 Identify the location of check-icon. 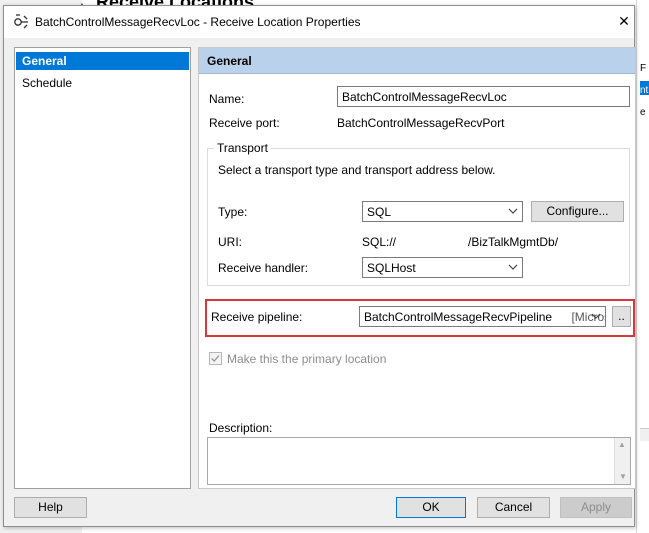
(215, 359).